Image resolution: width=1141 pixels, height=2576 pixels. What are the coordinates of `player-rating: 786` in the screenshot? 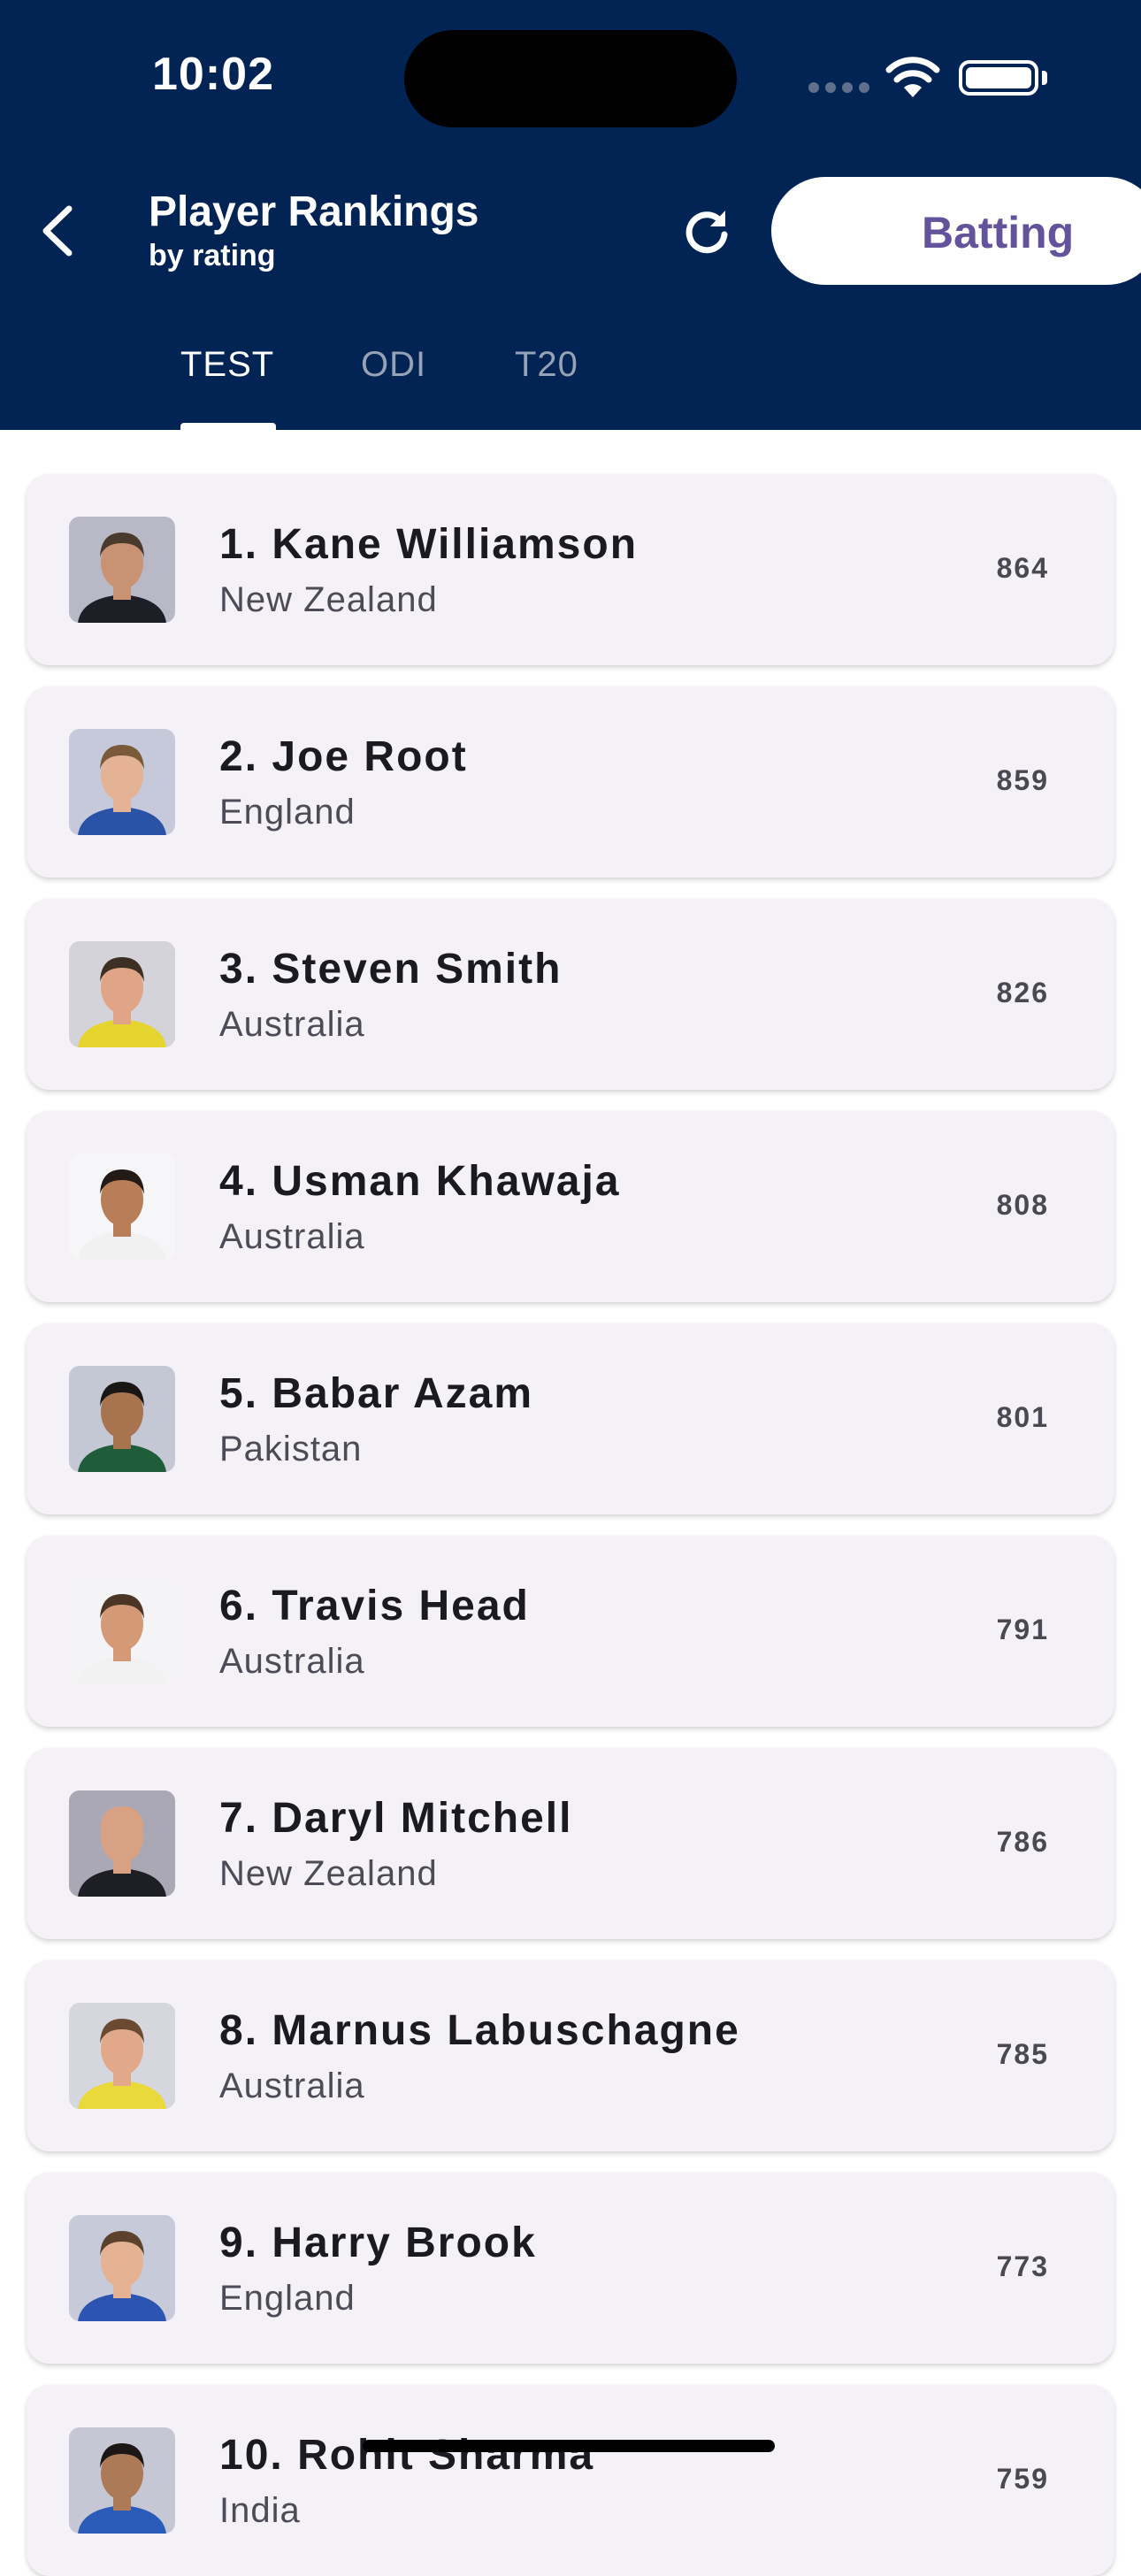 It's located at (1022, 1842).